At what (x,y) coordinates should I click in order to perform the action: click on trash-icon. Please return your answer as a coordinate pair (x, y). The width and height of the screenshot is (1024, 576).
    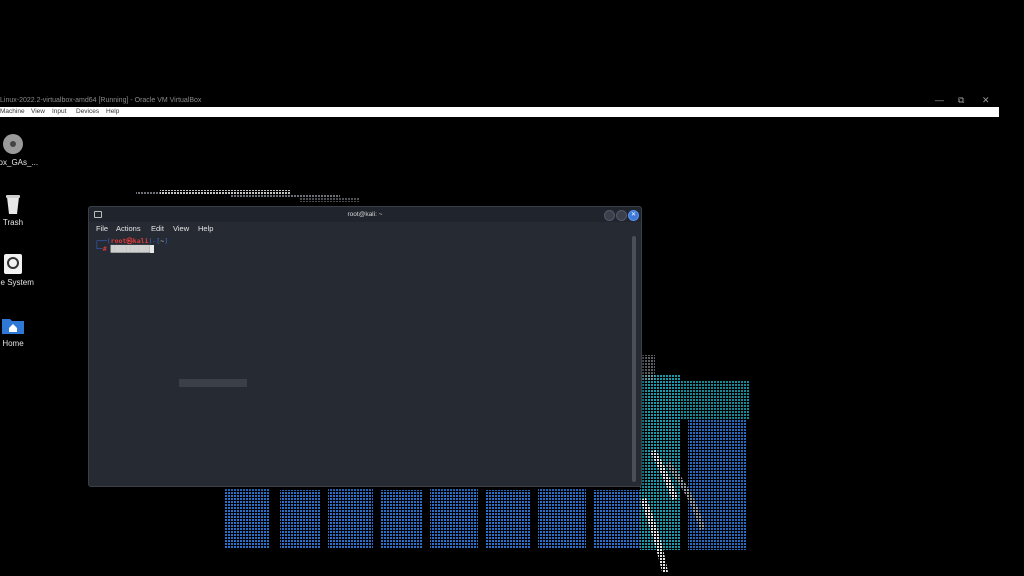
    Looking at the image, I should click on (13, 204).